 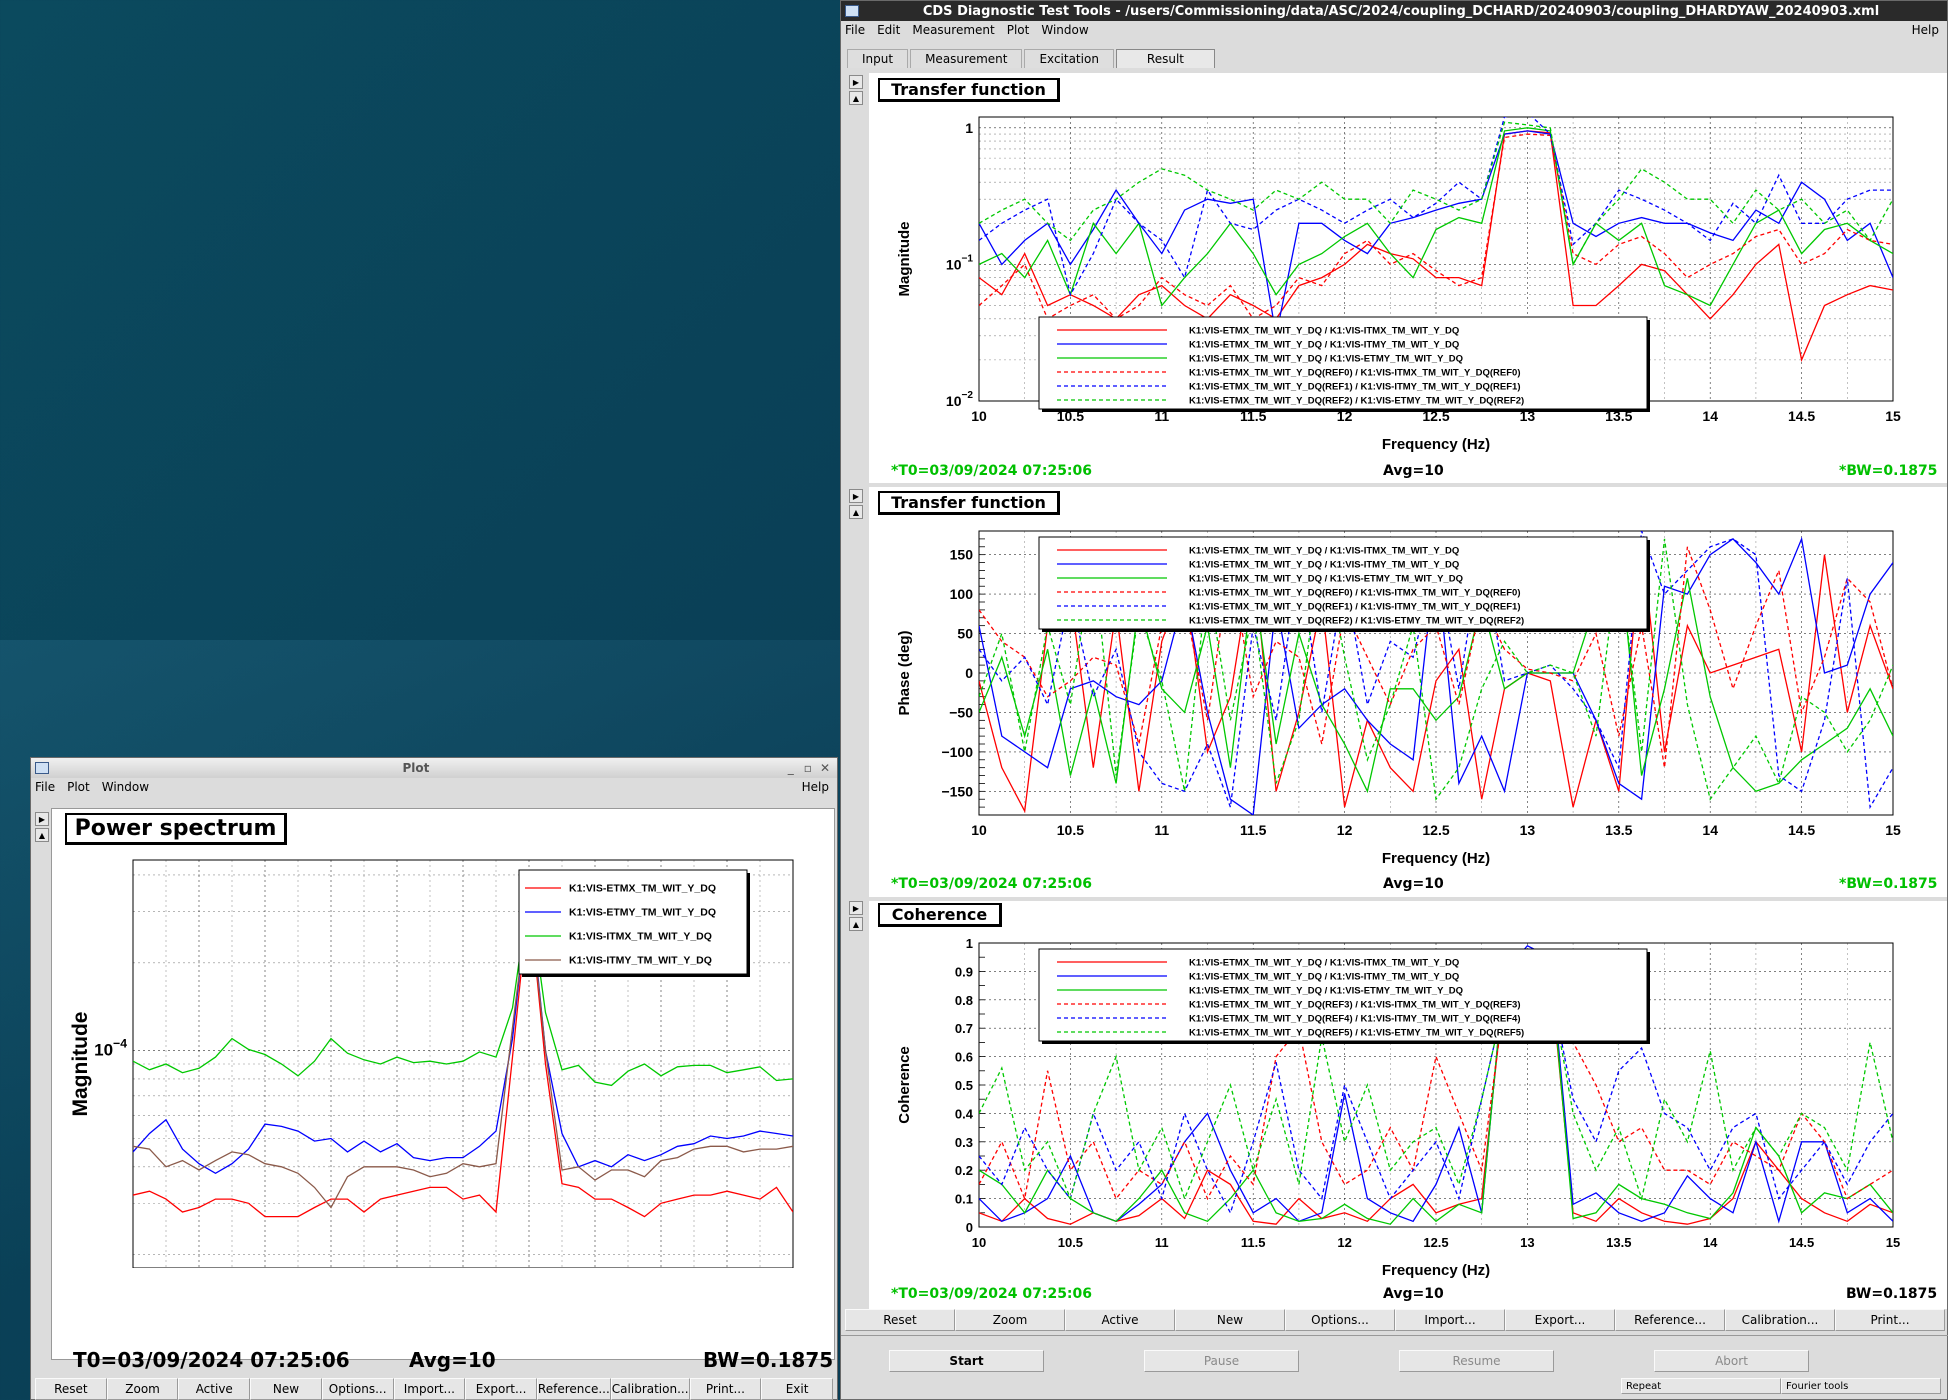 I want to click on resume-button: Resume, so click(x=1476, y=1361).